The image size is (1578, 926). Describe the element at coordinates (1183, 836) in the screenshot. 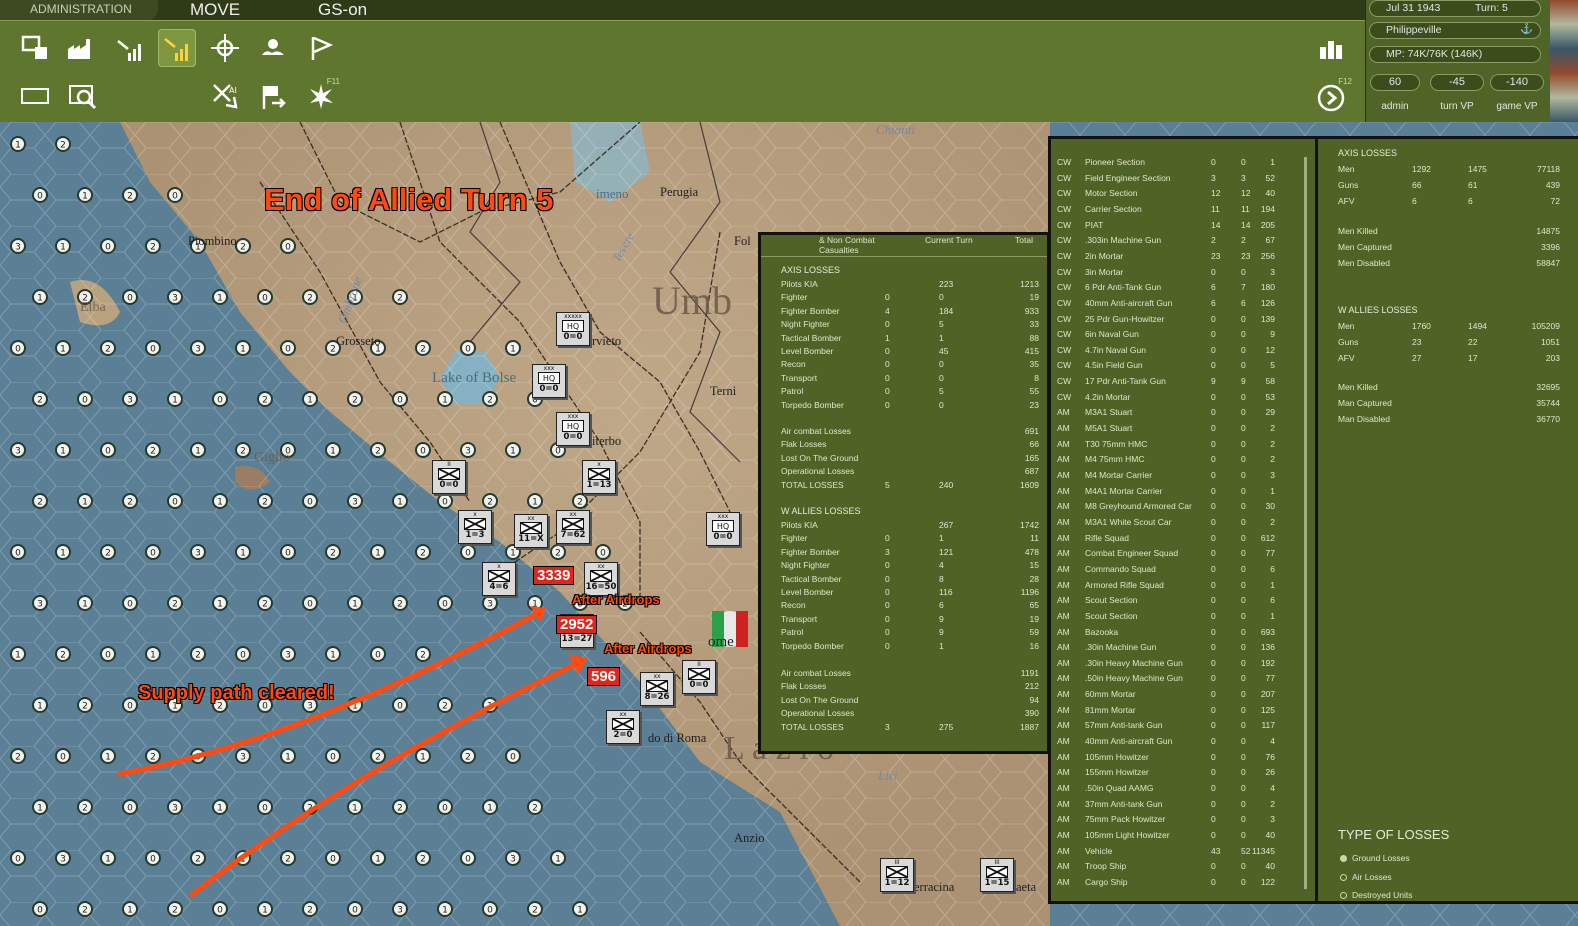

I see `list-item: AM 105mm Light Howitzer 0 0 40` at that location.